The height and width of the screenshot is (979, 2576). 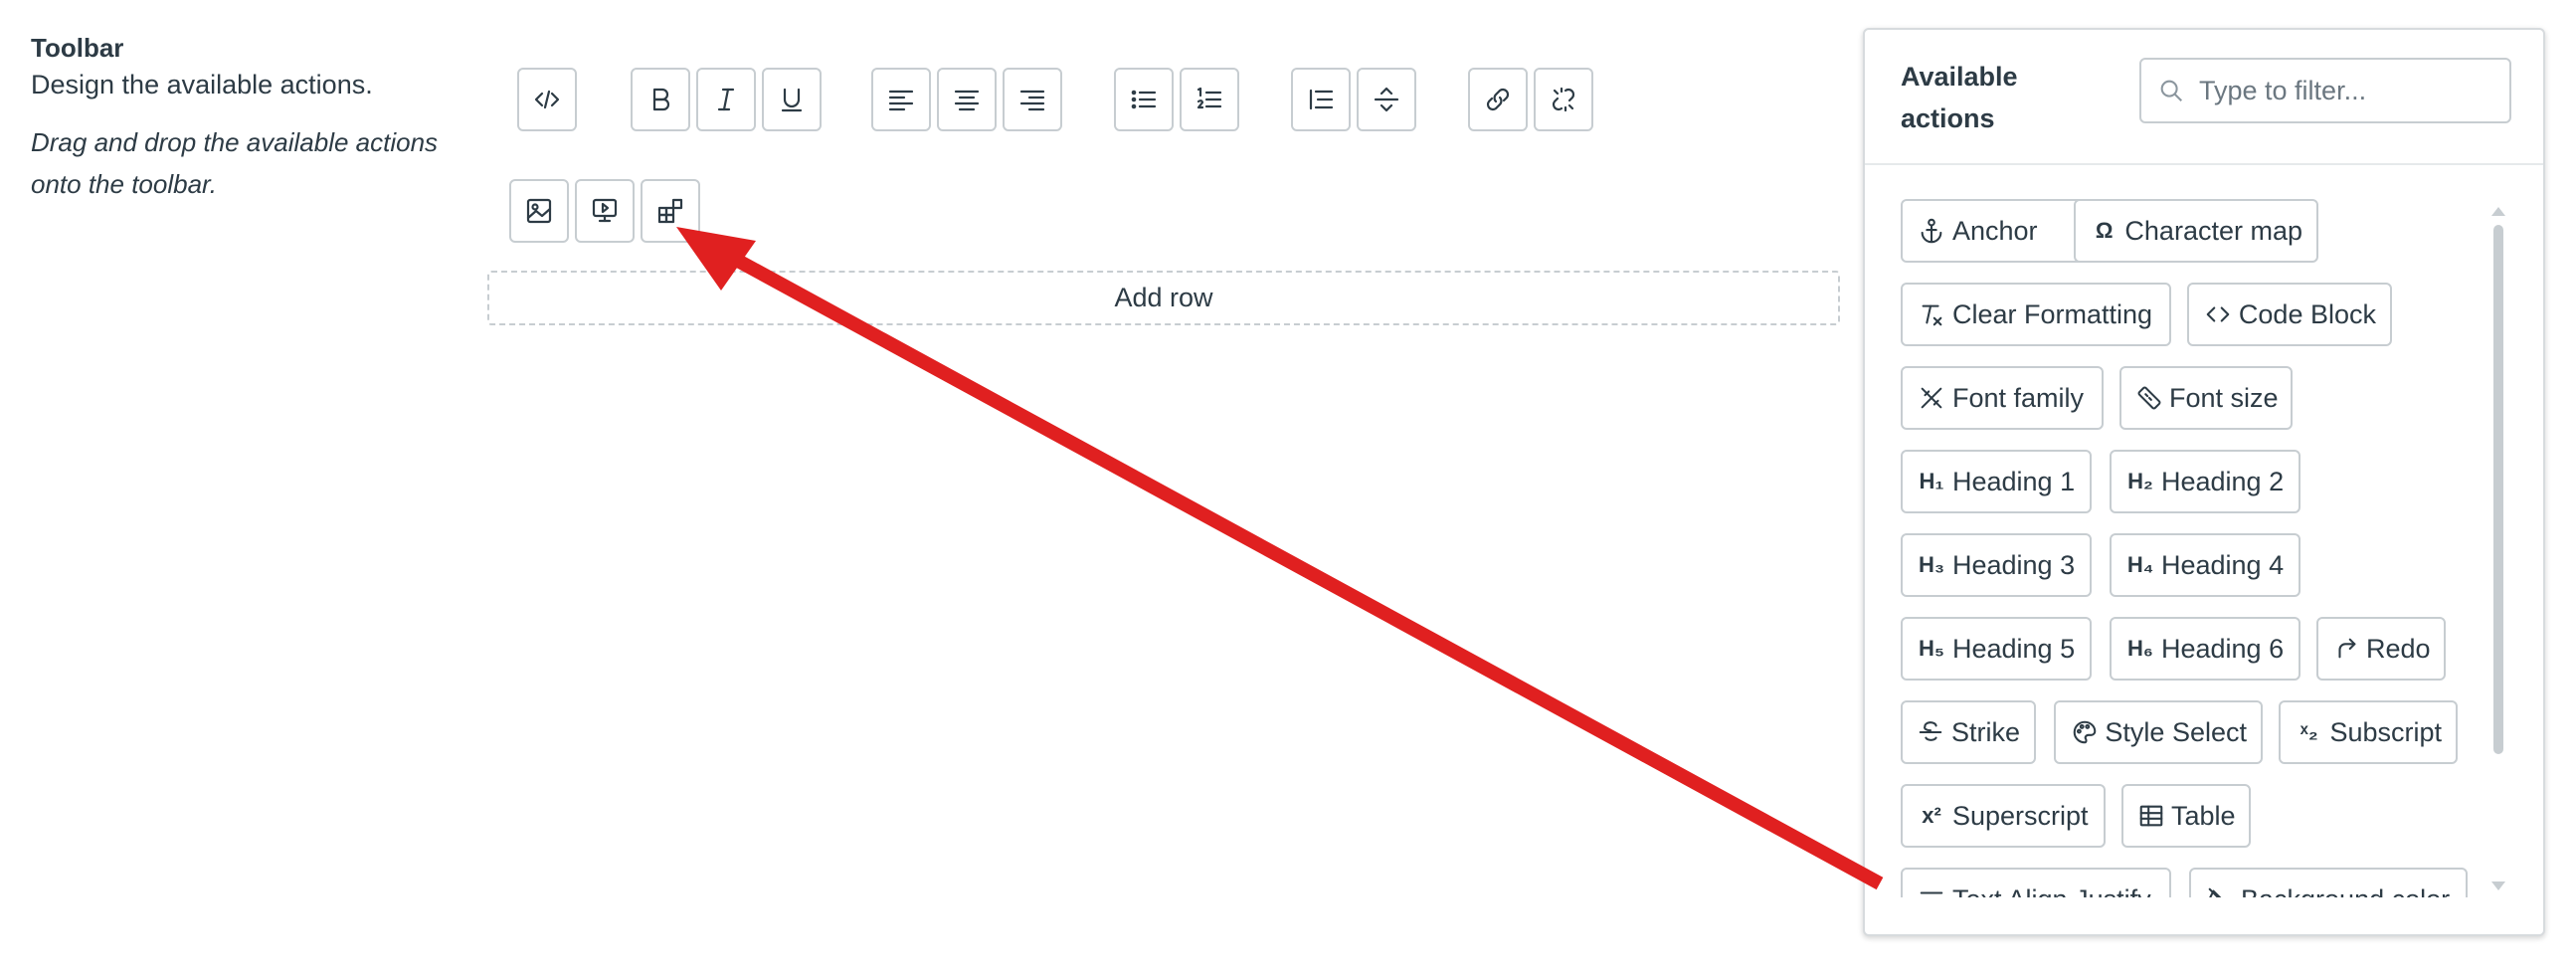 I want to click on italic-button, so click(x=726, y=99).